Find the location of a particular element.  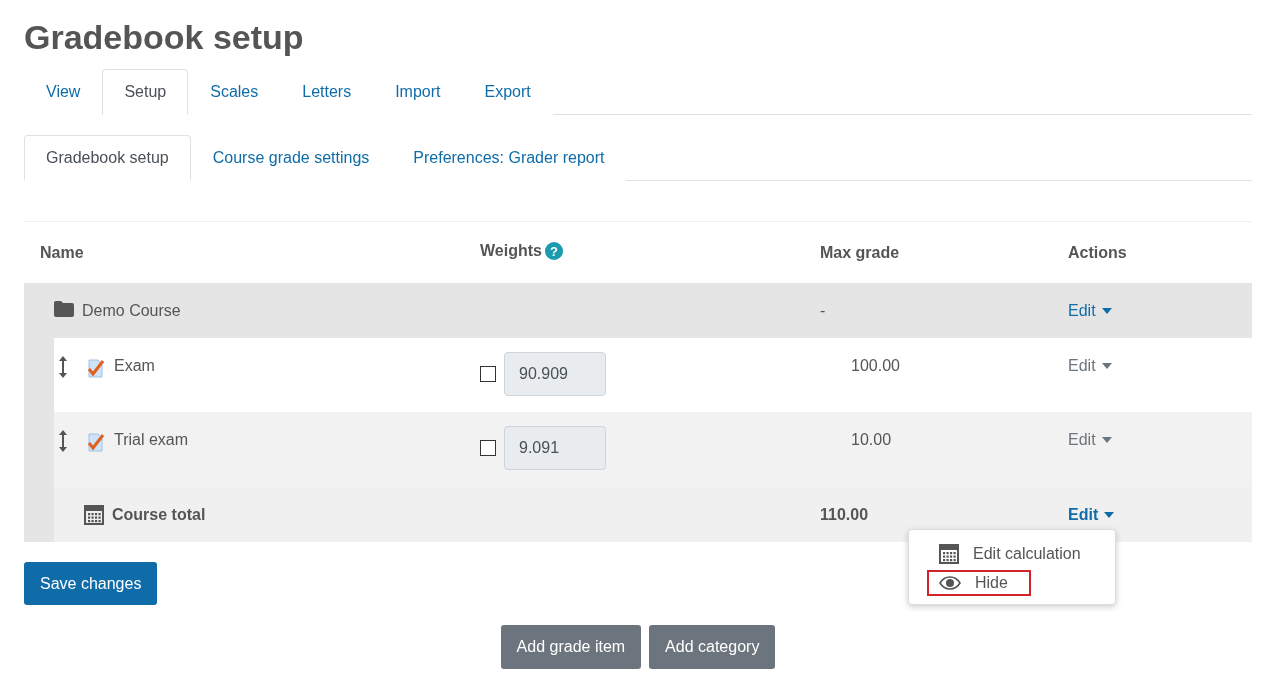

add-button: Add grade item is located at coordinates (571, 647).